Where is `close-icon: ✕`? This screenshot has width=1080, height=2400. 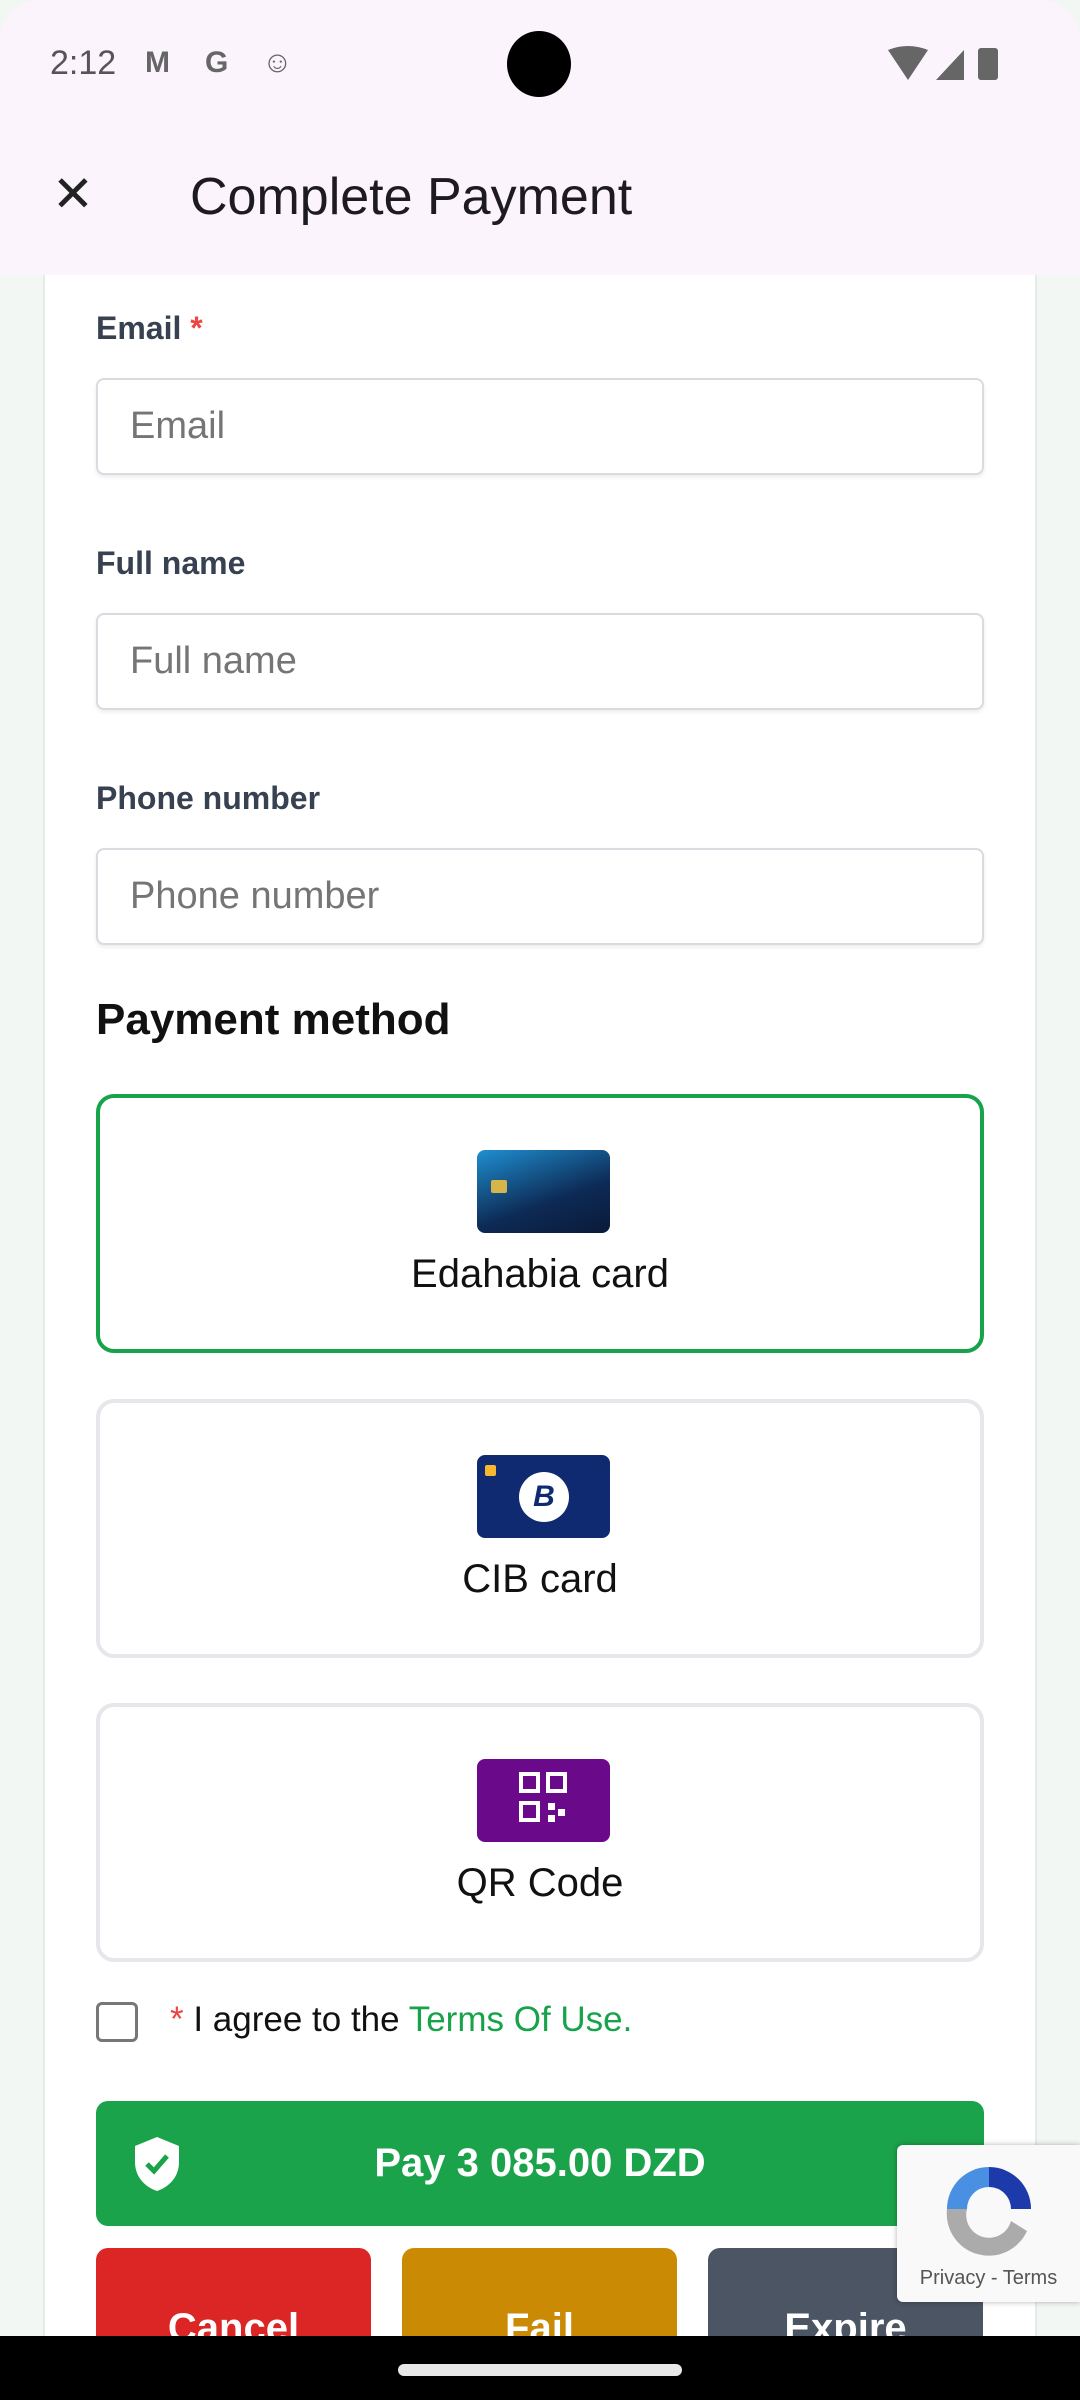
close-icon: ✕ is located at coordinates (73, 194).